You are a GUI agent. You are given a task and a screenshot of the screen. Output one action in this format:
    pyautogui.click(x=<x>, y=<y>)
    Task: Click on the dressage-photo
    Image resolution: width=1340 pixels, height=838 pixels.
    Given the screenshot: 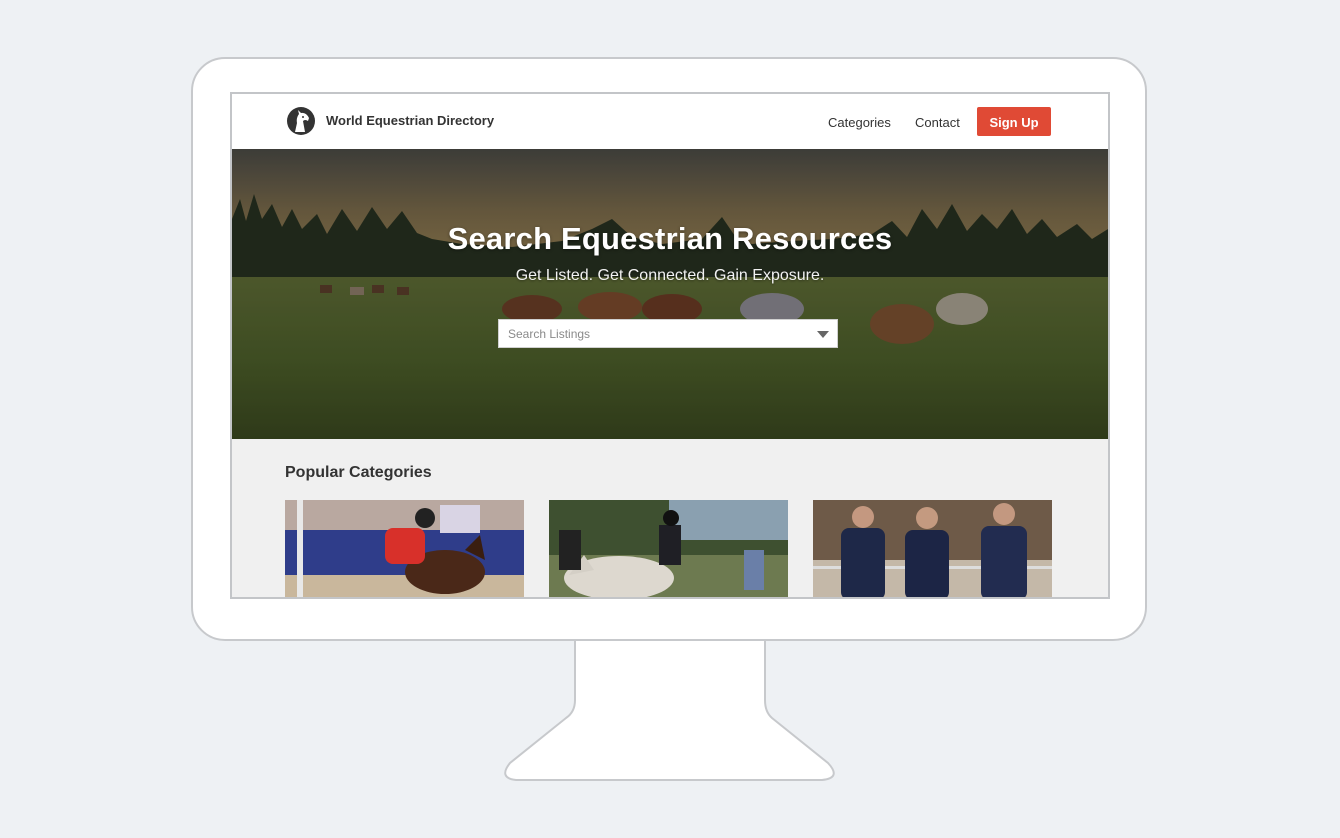 What is the action you would take?
    pyautogui.click(x=668, y=548)
    